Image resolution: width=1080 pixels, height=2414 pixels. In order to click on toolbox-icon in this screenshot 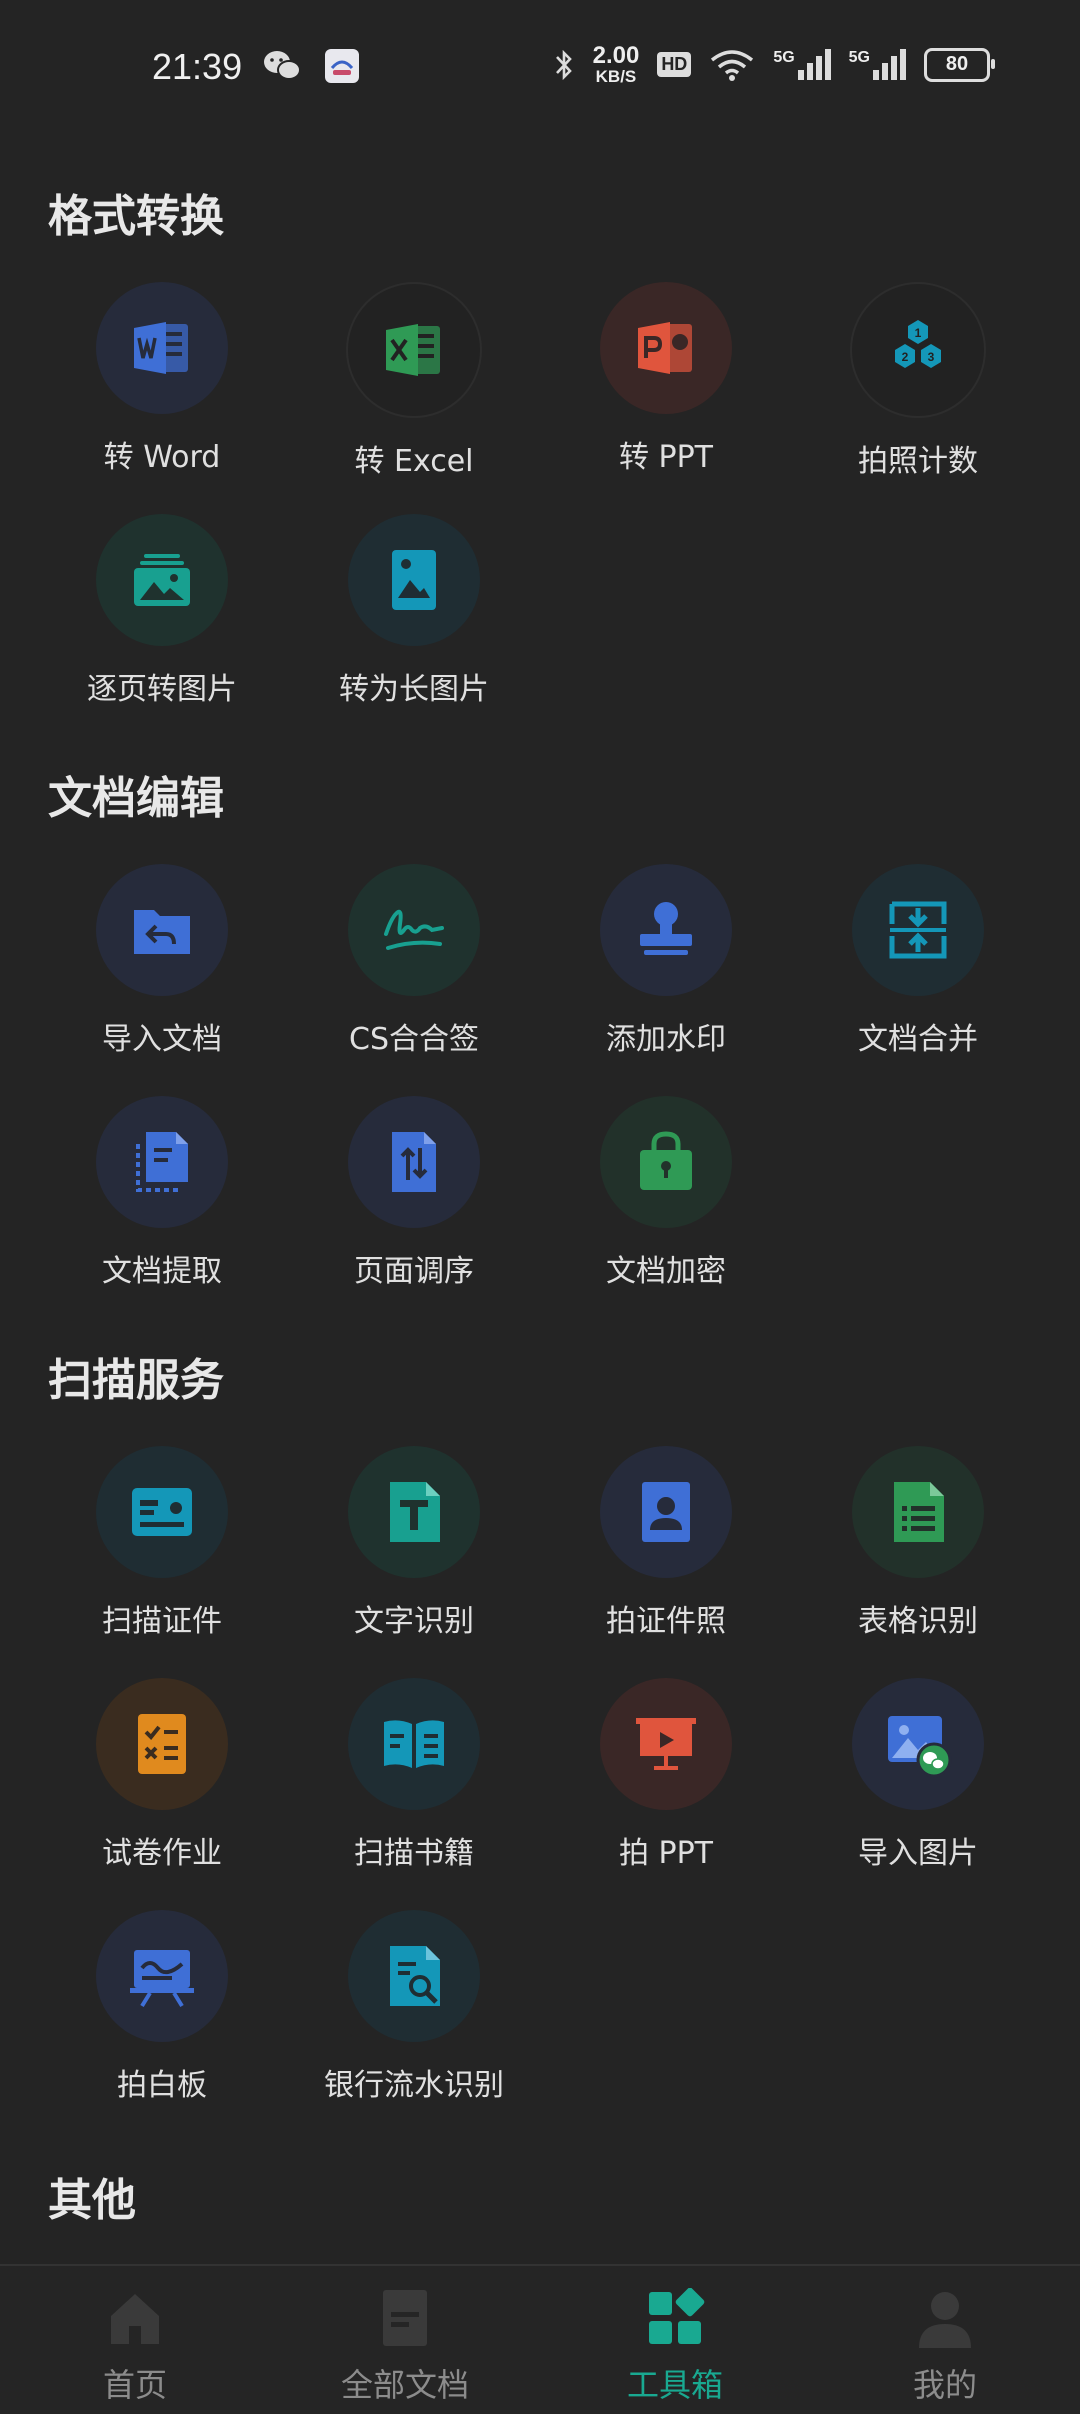, I will do `click(677, 2316)`.